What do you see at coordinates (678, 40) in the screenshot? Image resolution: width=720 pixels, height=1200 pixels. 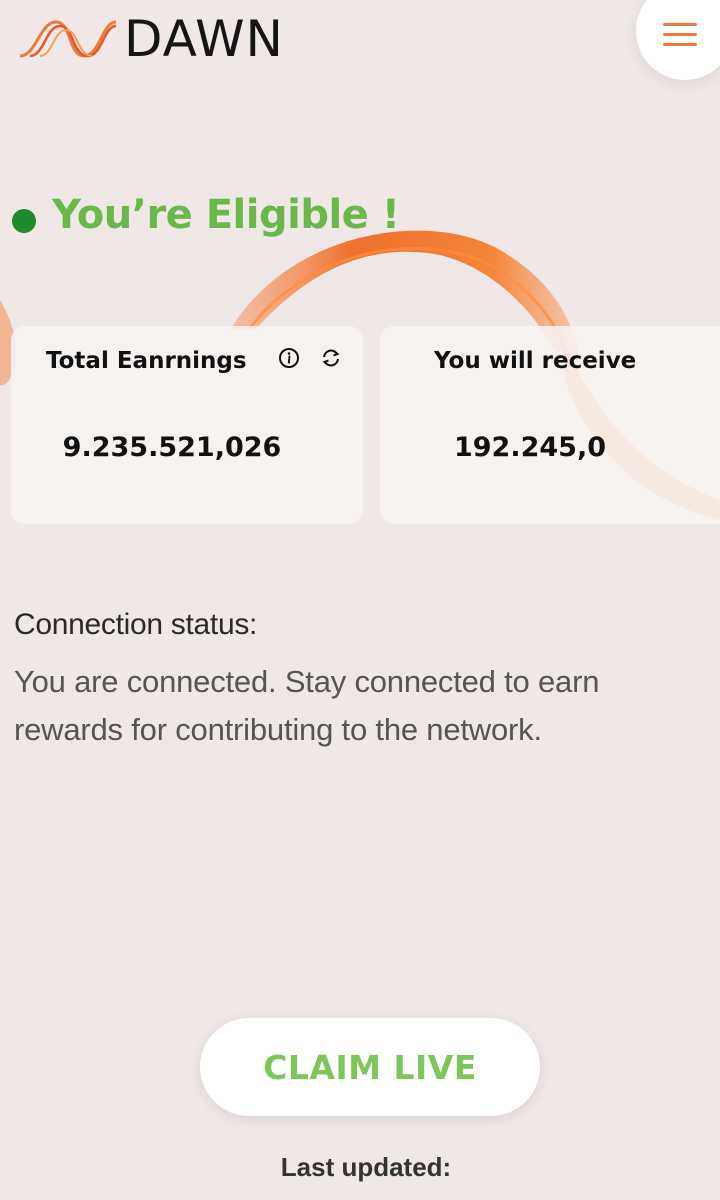 I see `menu-button` at bounding box center [678, 40].